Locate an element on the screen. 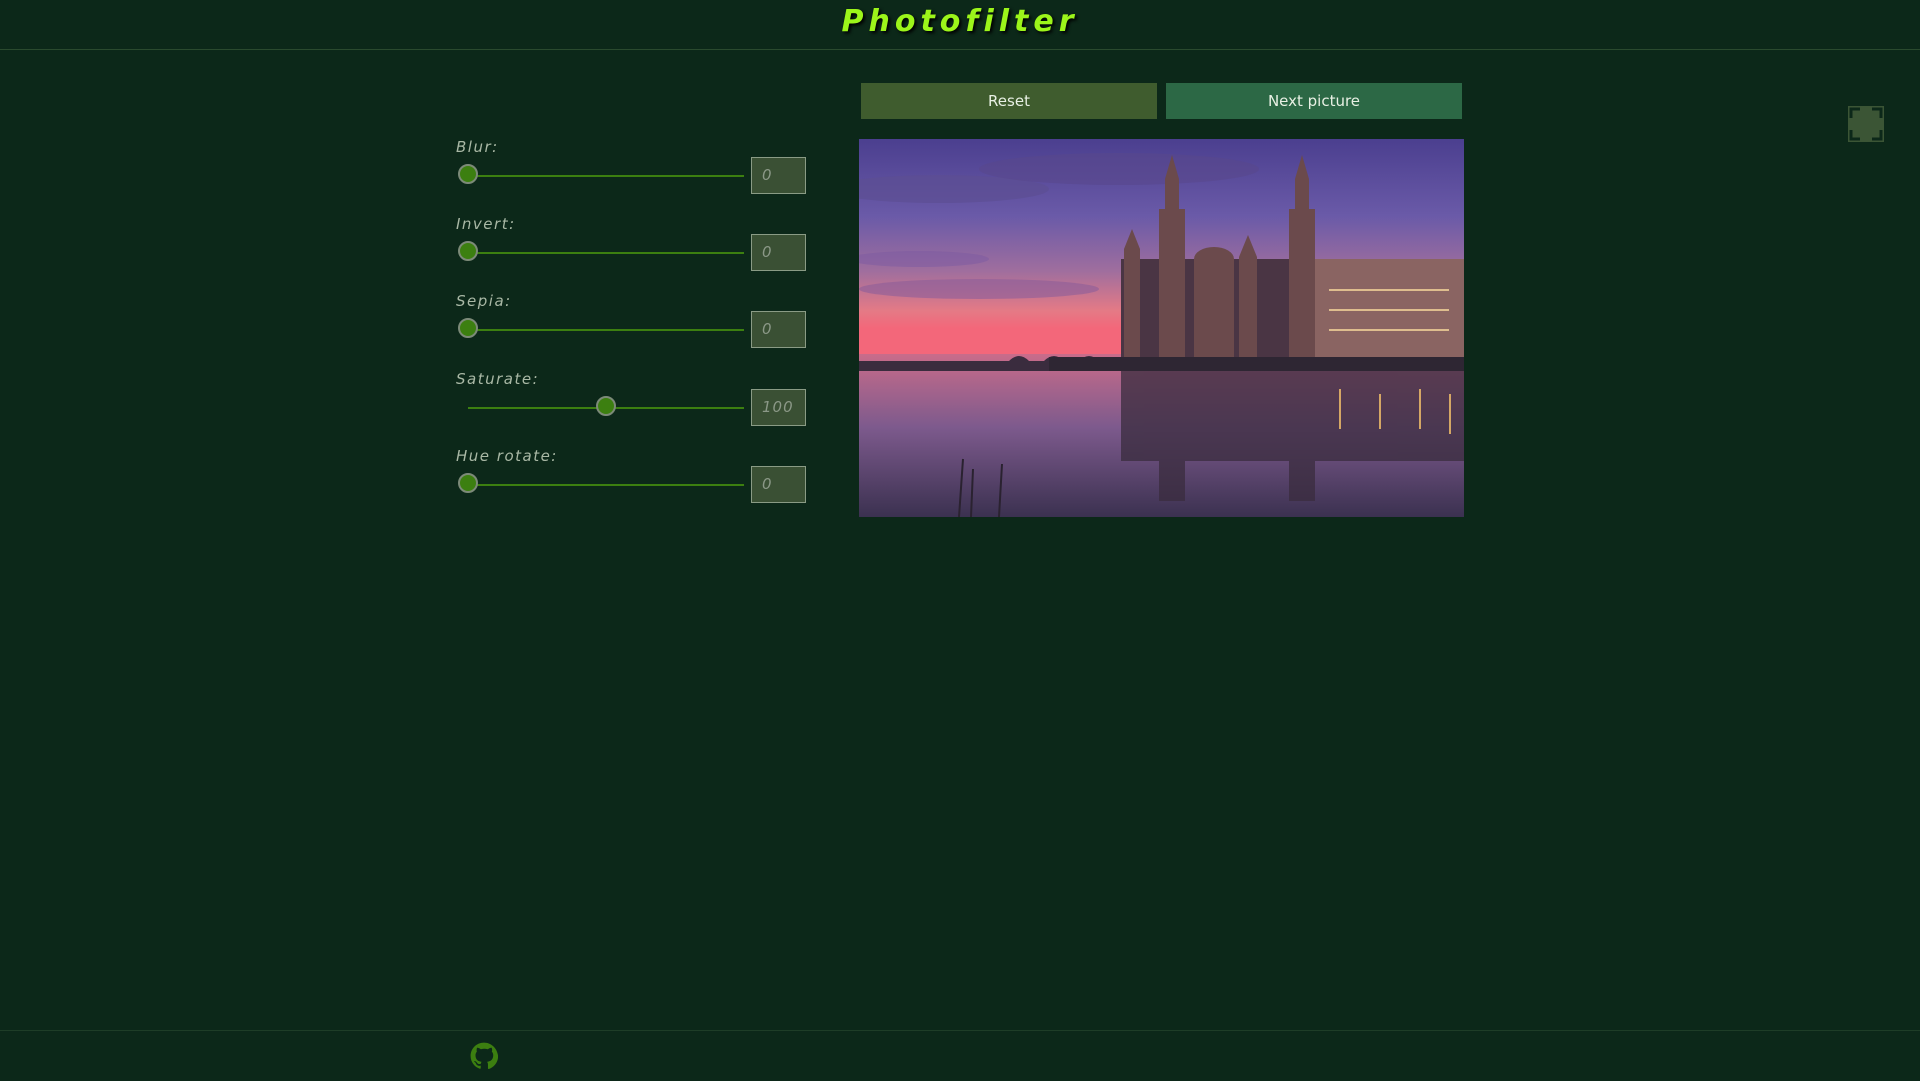  filter-invert: Invert: 0 is located at coordinates (631, 242).